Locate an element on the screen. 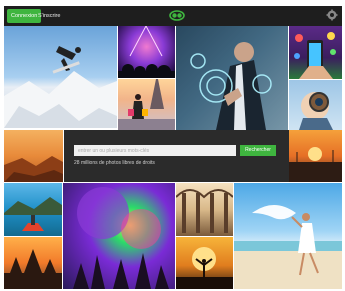  photo-business-hologram is located at coordinates (232, 78).